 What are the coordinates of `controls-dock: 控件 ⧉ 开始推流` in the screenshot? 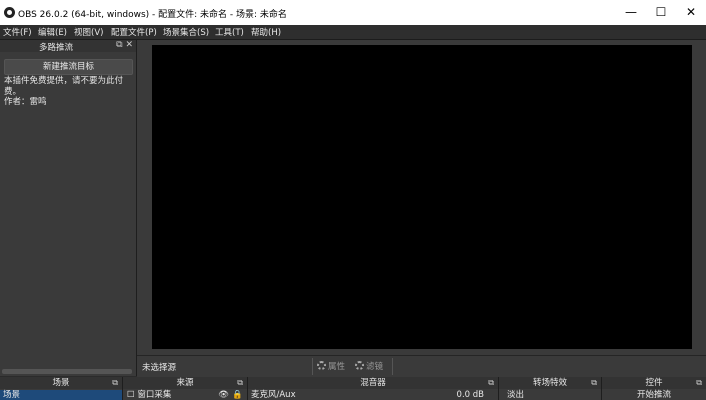 It's located at (654, 388).